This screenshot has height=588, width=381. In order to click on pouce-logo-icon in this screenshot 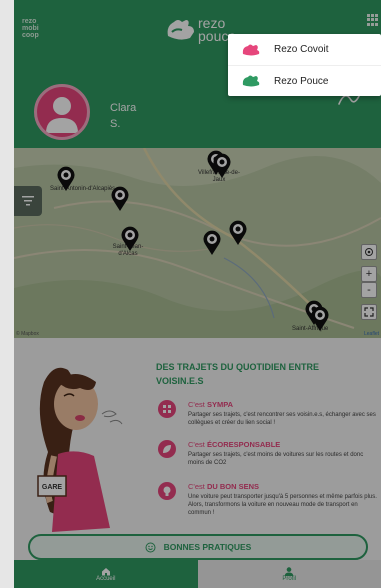, I will do `click(251, 81)`.